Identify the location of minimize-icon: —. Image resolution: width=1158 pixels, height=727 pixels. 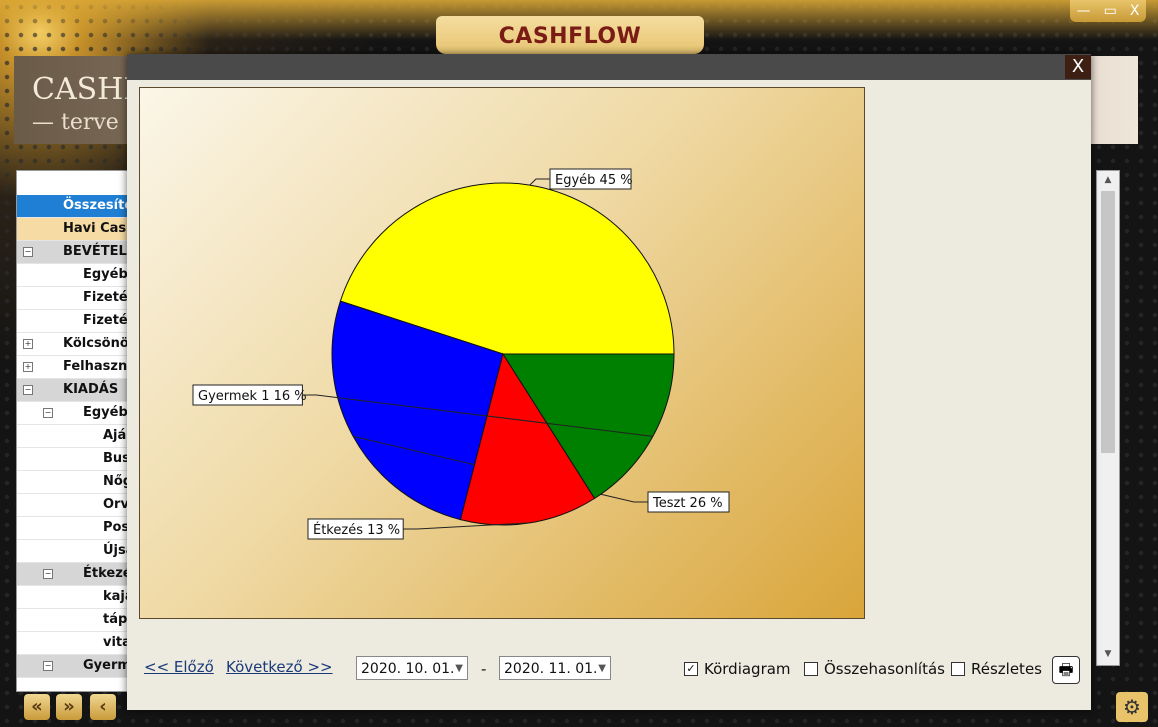
(1084, 11).